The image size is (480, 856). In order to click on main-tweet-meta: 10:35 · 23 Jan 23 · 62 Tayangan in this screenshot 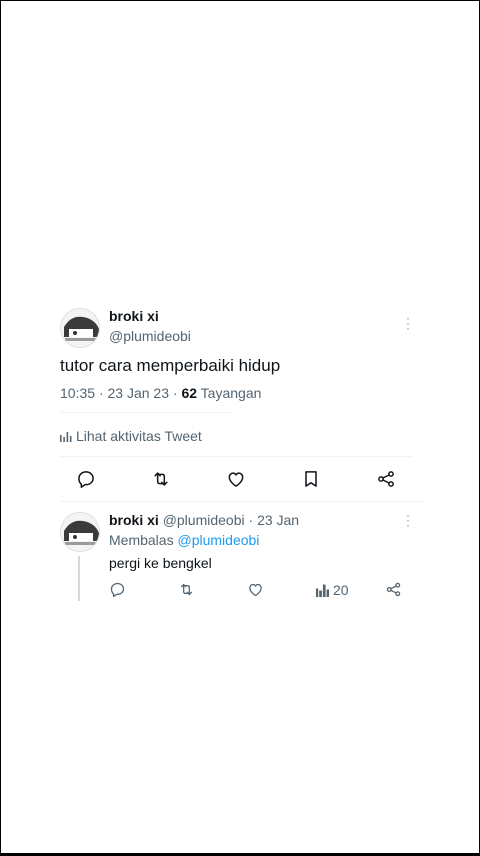, I will do `click(160, 393)`.